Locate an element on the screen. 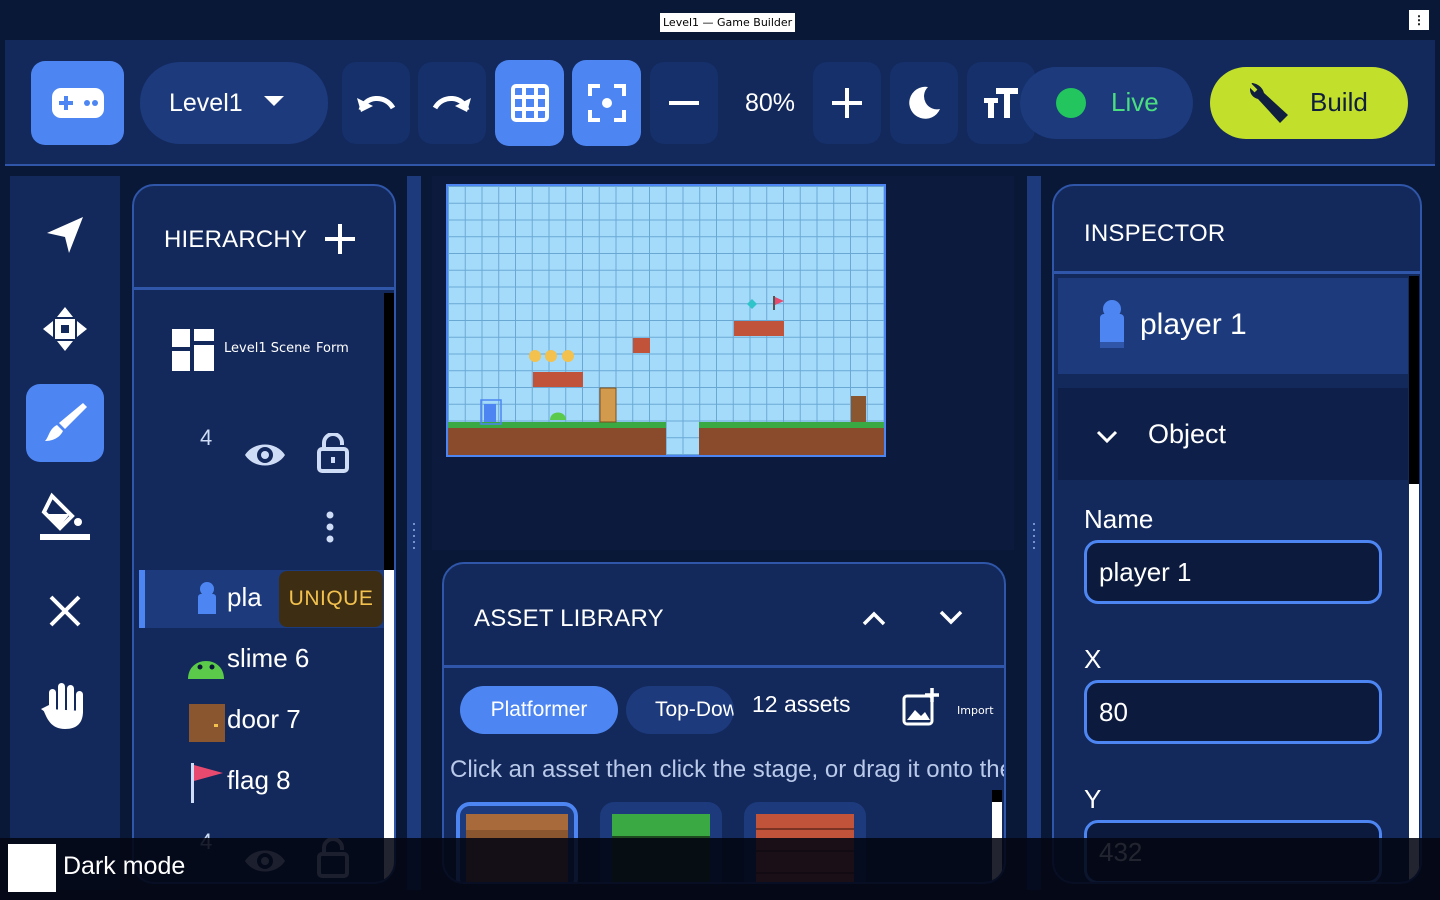 The image size is (1440, 900). window-menu-button: ⋮ is located at coordinates (1419, 20).